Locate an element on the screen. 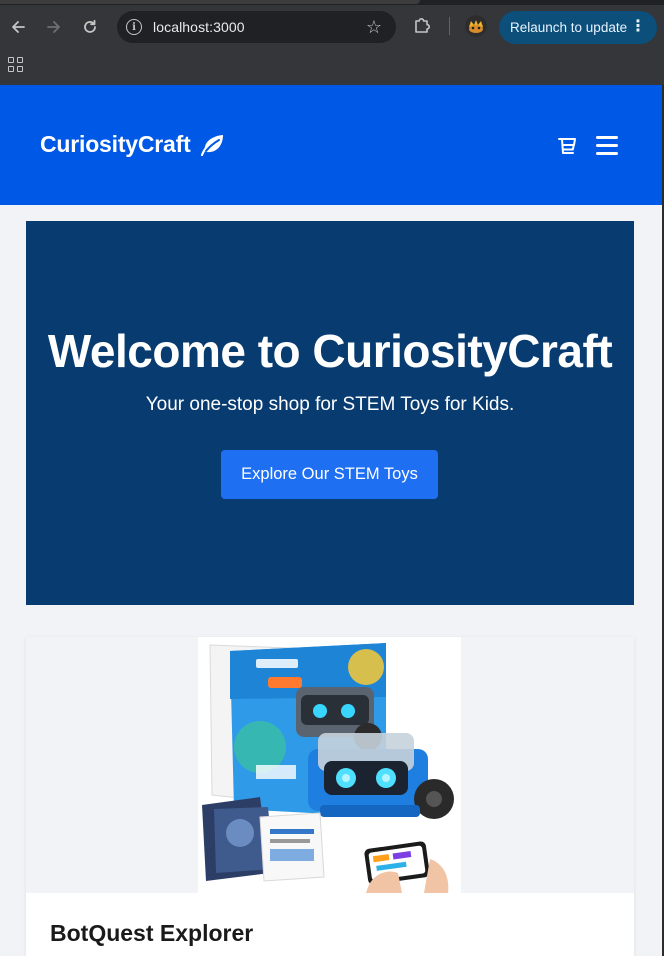 The width and height of the screenshot is (664, 956). hero-title: Welcome to CuriosityCraft is located at coordinates (330, 351).